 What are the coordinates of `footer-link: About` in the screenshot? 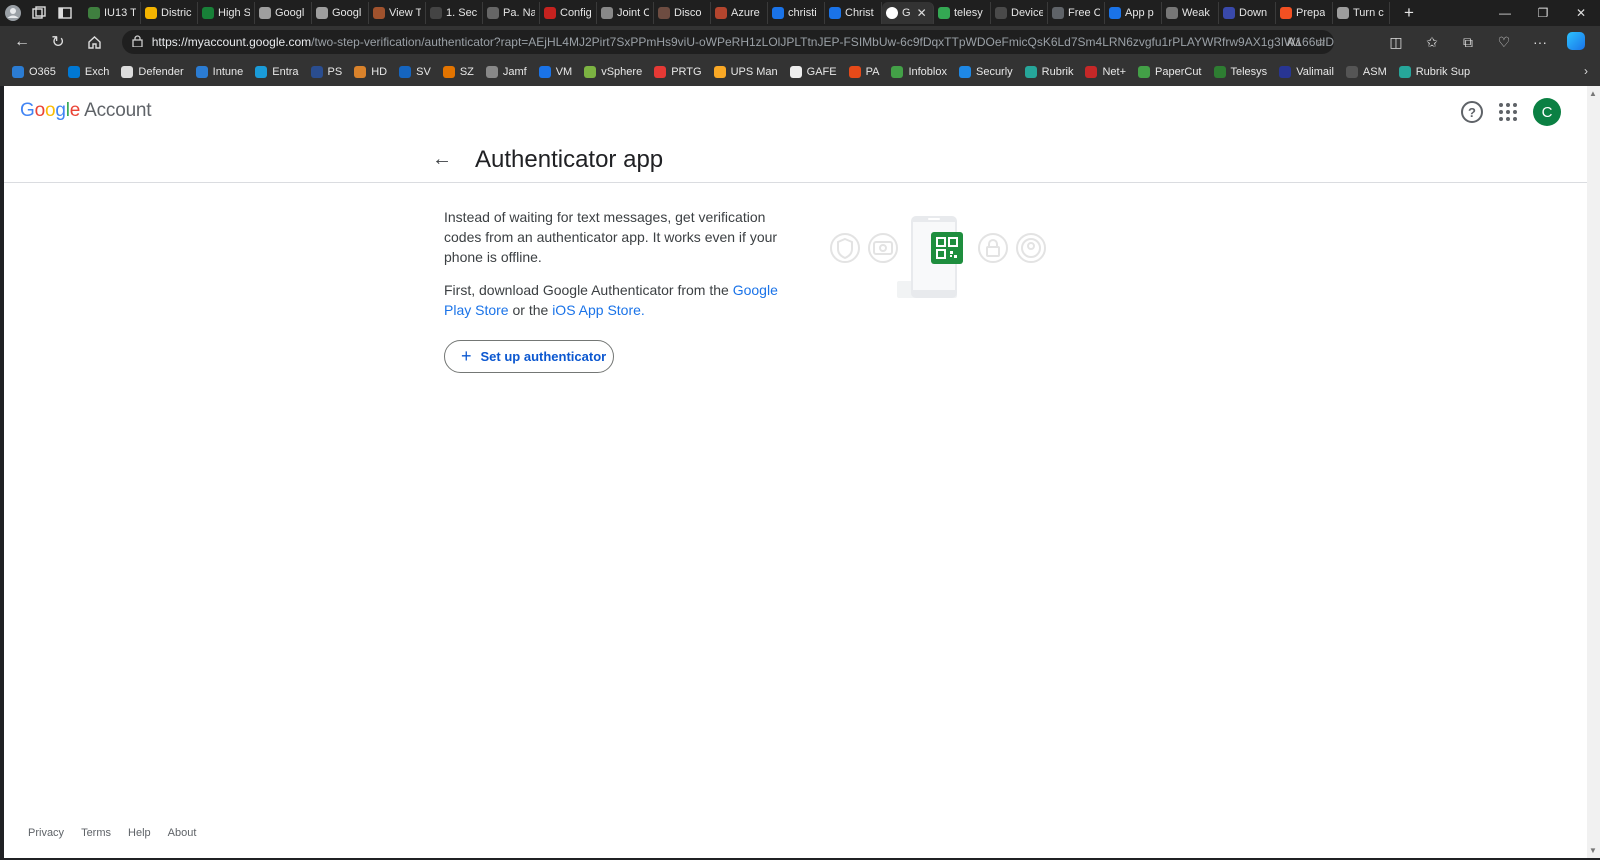 It's located at (182, 833).